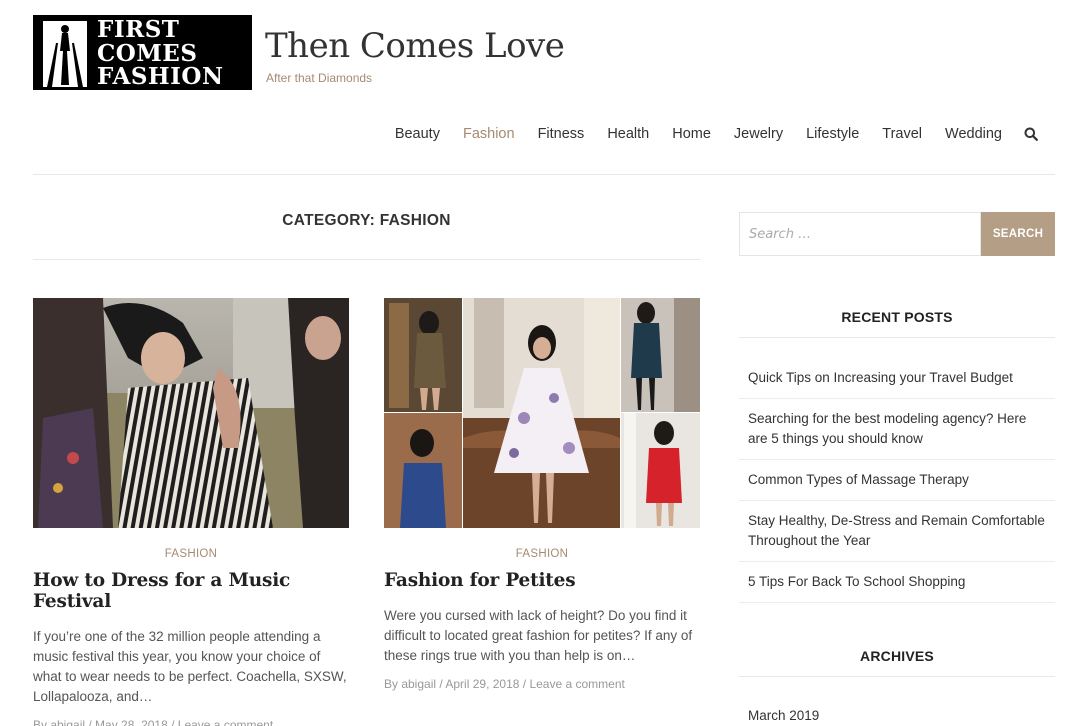  What do you see at coordinates (366, 220) in the screenshot?
I see `page-title: CATEGORY: FASHION` at bounding box center [366, 220].